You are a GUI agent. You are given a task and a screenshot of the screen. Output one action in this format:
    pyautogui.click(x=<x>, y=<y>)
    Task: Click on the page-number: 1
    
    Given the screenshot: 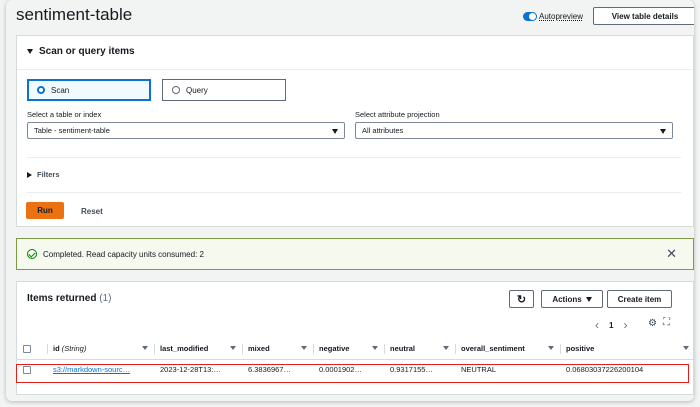 What is the action you would take?
    pyautogui.click(x=611, y=325)
    